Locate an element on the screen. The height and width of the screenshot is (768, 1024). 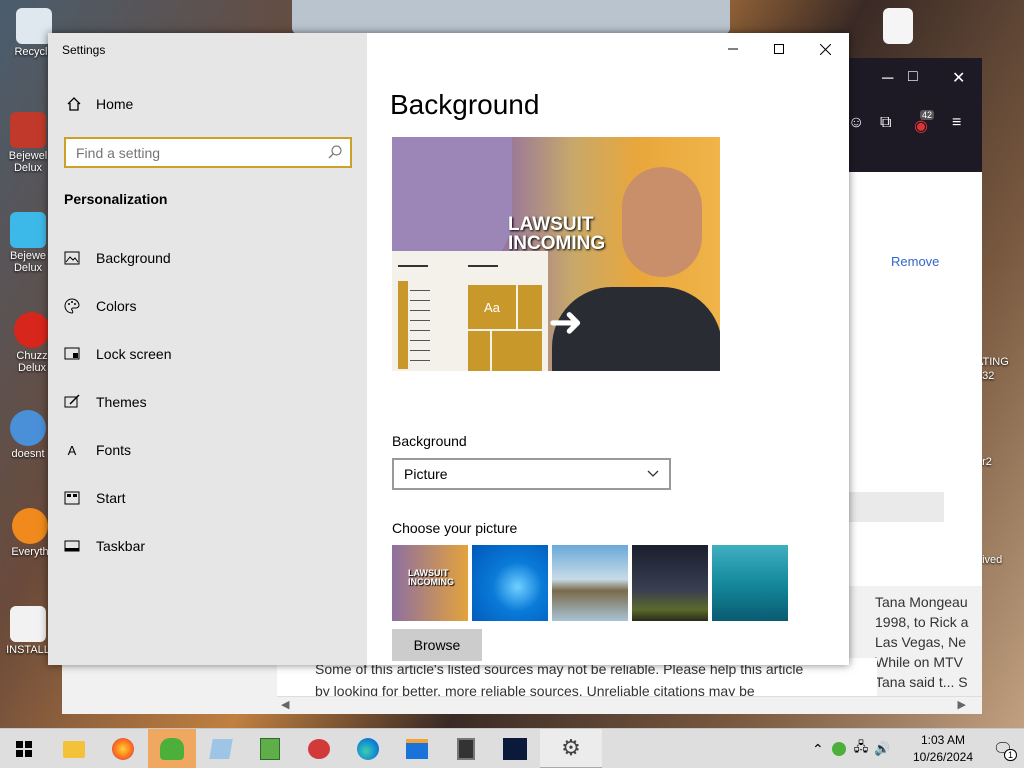
start-button is located at coordinates (24, 748).